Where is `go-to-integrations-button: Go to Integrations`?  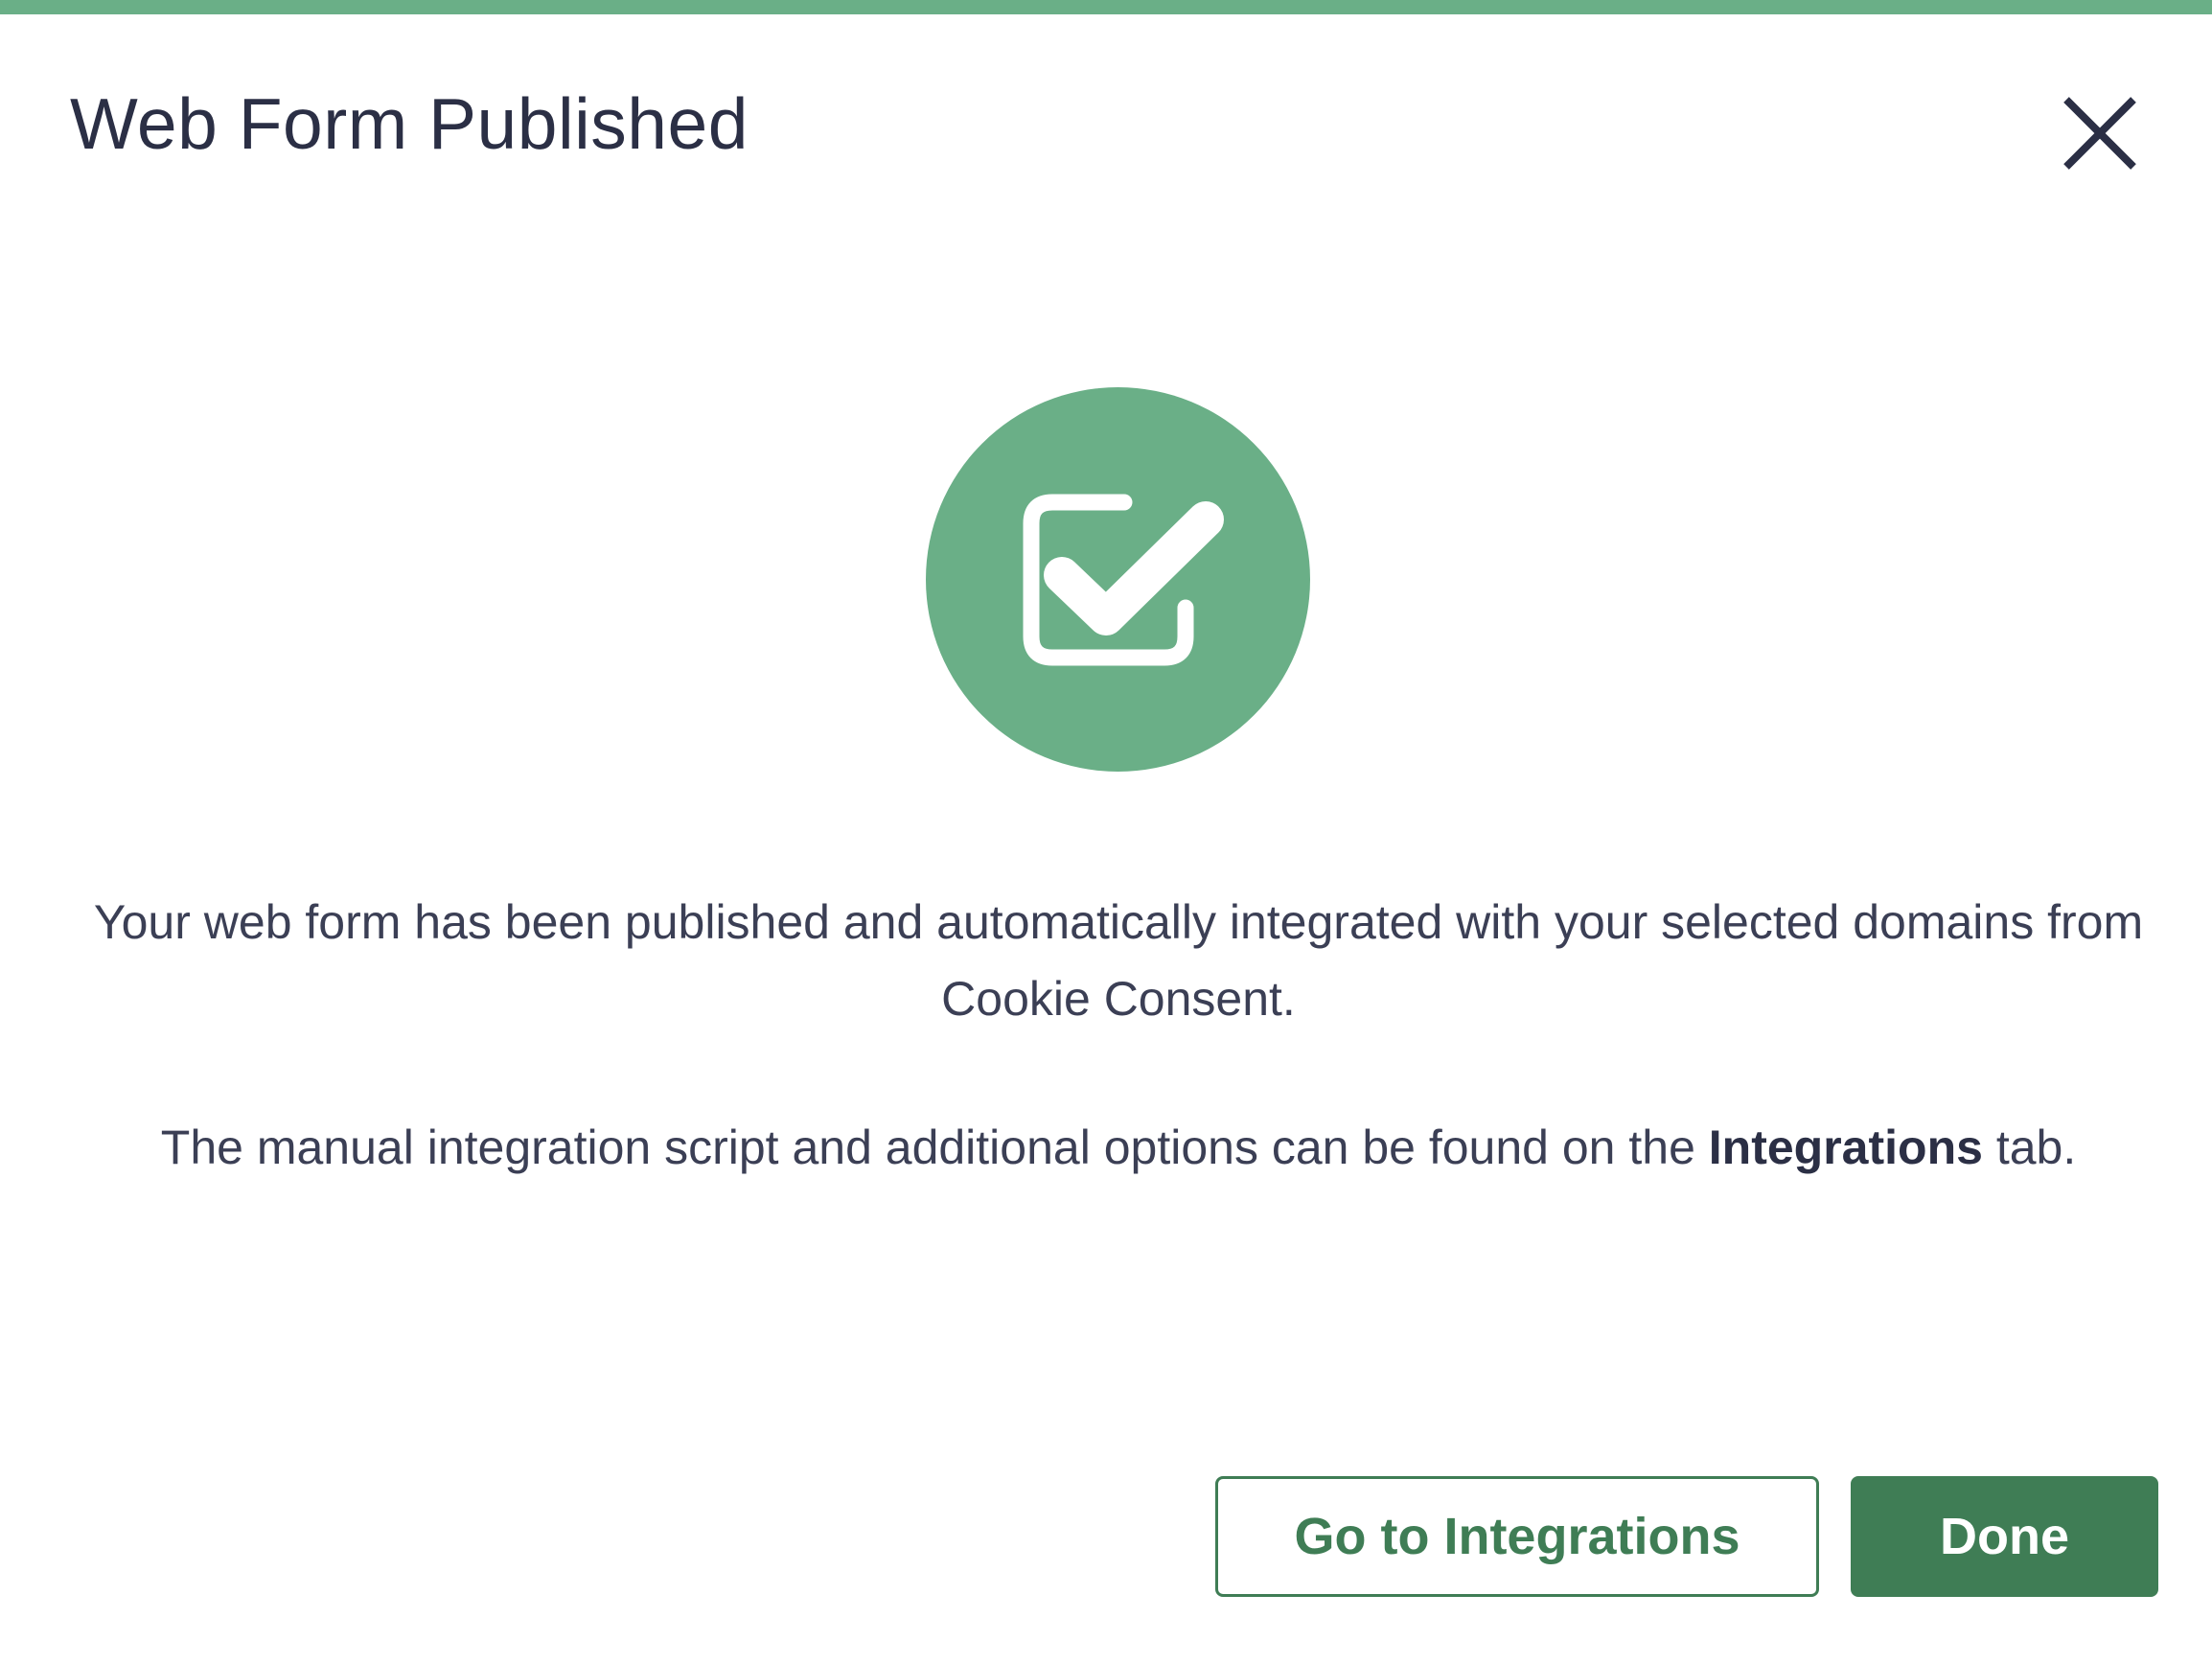 go-to-integrations-button: Go to Integrations is located at coordinates (1517, 1536).